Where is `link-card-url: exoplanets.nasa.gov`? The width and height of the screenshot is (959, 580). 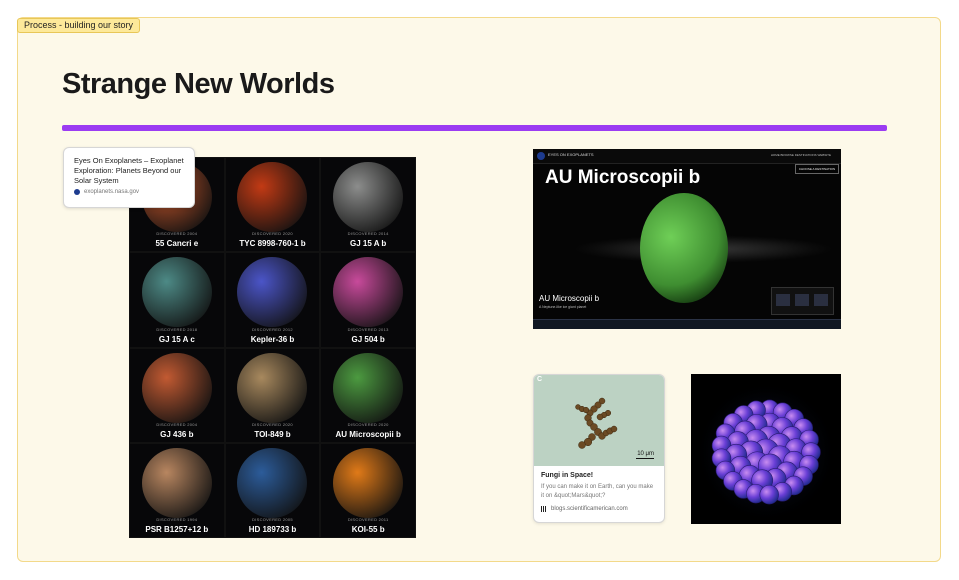 link-card-url: exoplanets.nasa.gov is located at coordinates (129, 192).